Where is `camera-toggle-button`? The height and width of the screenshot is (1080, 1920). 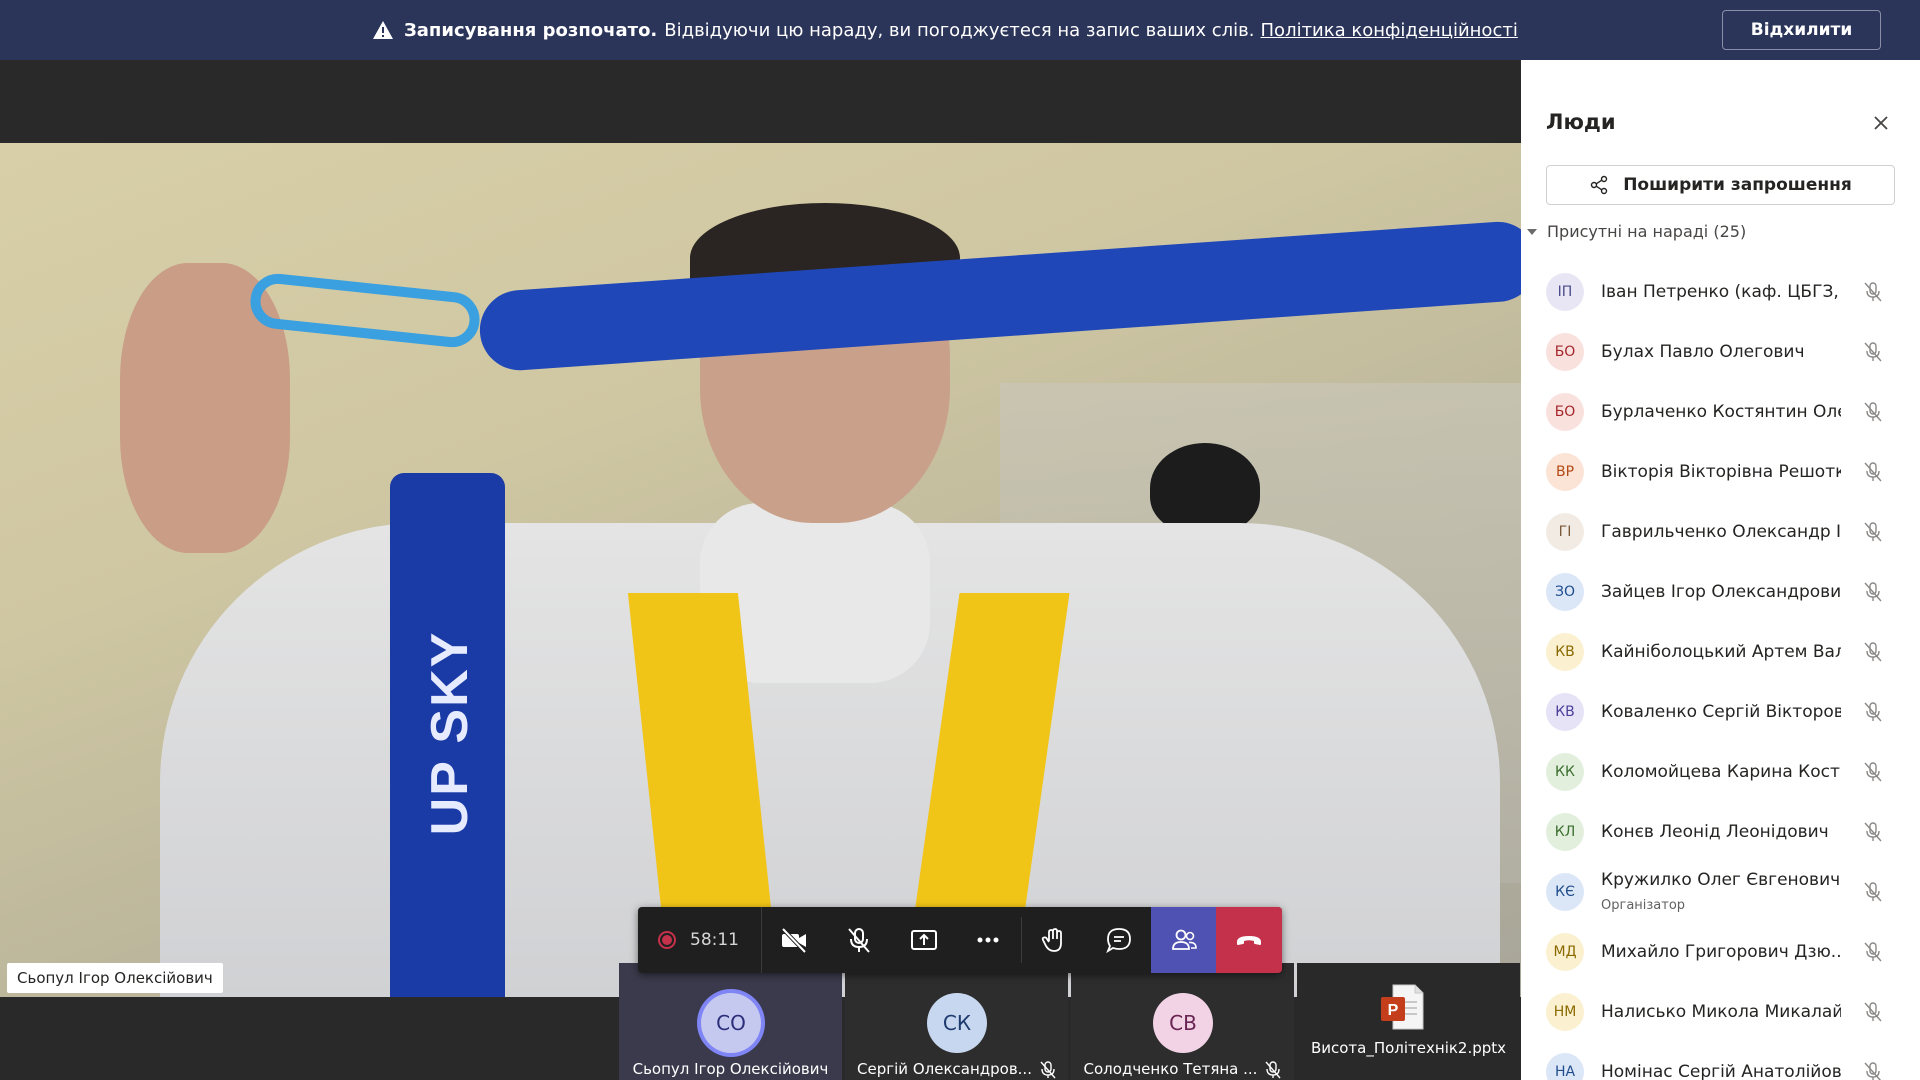
camera-toggle-button is located at coordinates (794, 940).